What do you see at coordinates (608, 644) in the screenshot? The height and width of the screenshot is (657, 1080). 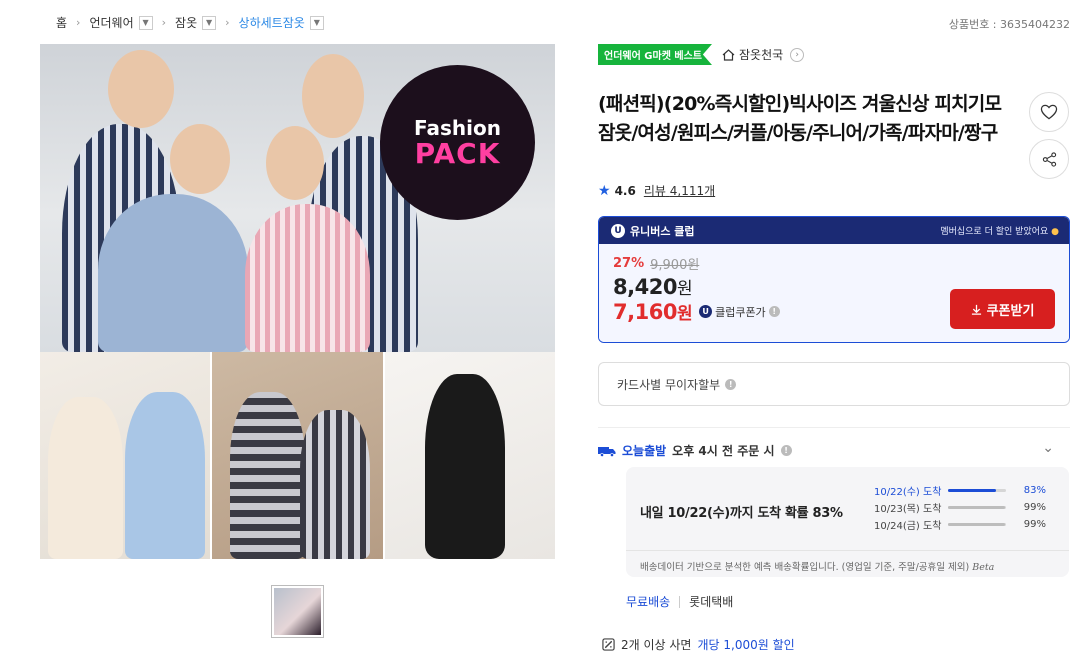 I see `discount-tag-icon` at bounding box center [608, 644].